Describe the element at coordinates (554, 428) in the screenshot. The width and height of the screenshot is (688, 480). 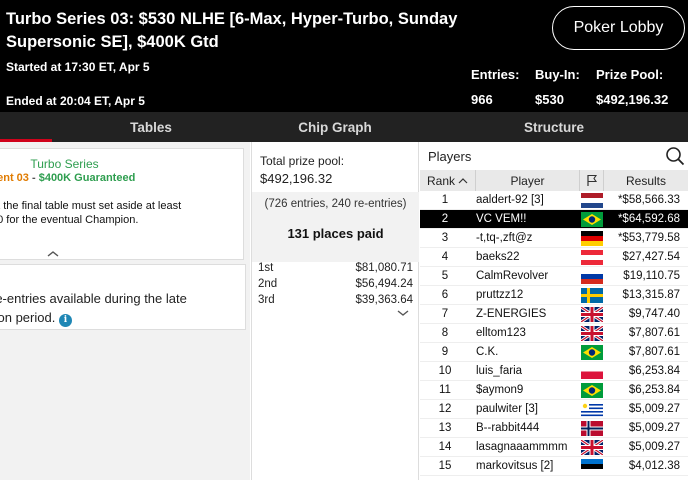
I see `player-row: 13 B--rabbit444 $5,009.27` at that location.